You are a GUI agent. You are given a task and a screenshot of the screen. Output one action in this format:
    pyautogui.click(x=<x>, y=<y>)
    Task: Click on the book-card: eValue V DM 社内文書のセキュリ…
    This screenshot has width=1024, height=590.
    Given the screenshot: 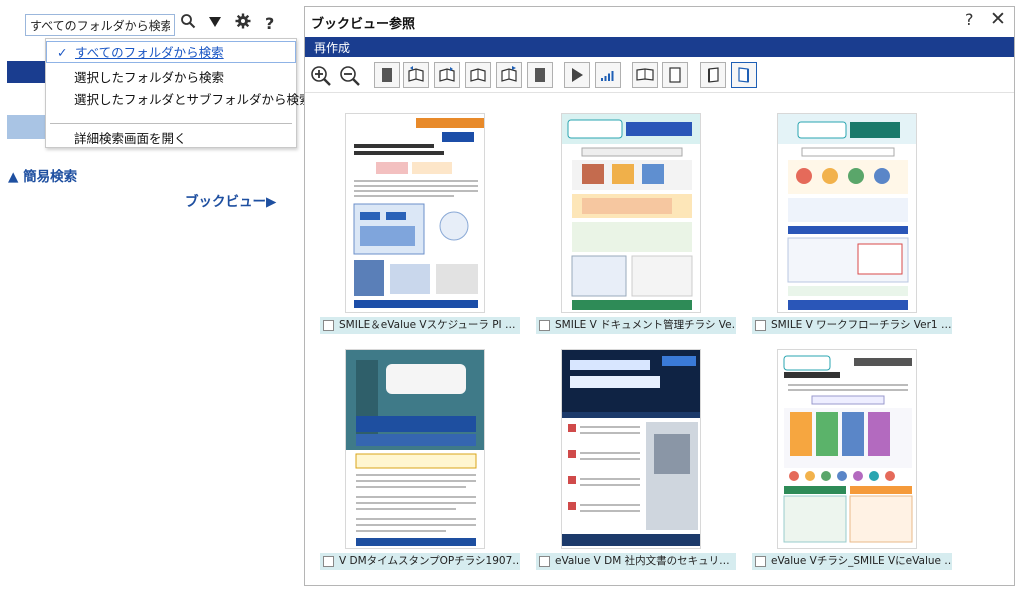 What is the action you would take?
    pyautogui.click(x=636, y=459)
    